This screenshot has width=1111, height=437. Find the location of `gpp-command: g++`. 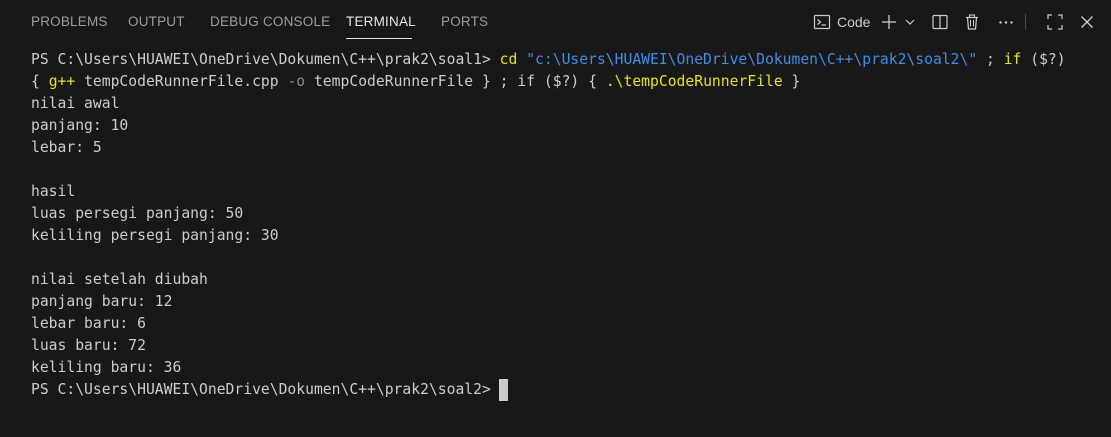

gpp-command: g++ is located at coordinates (62, 81).